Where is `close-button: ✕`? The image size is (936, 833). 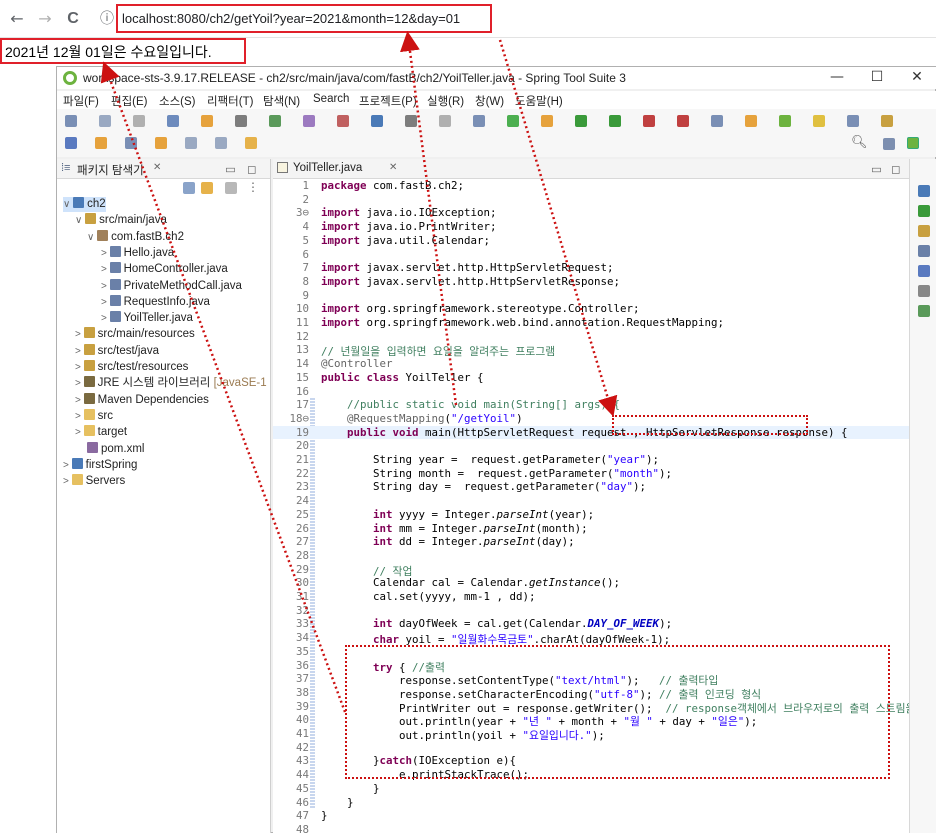
close-button: ✕ is located at coordinates (916, 78).